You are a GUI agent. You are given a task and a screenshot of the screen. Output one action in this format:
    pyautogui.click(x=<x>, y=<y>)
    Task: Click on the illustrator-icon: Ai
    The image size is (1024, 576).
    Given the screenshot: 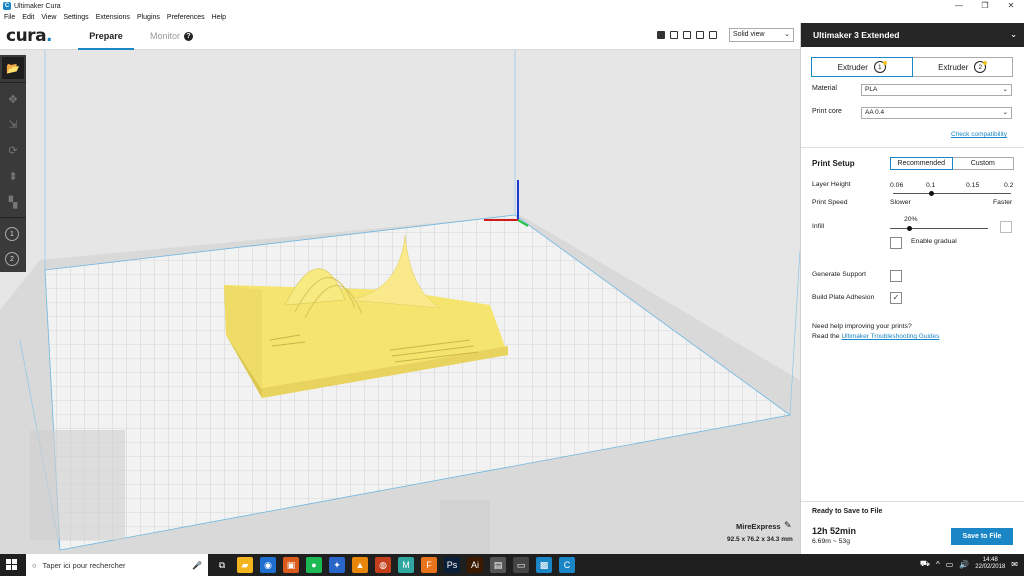 What is the action you would take?
    pyautogui.click(x=475, y=565)
    